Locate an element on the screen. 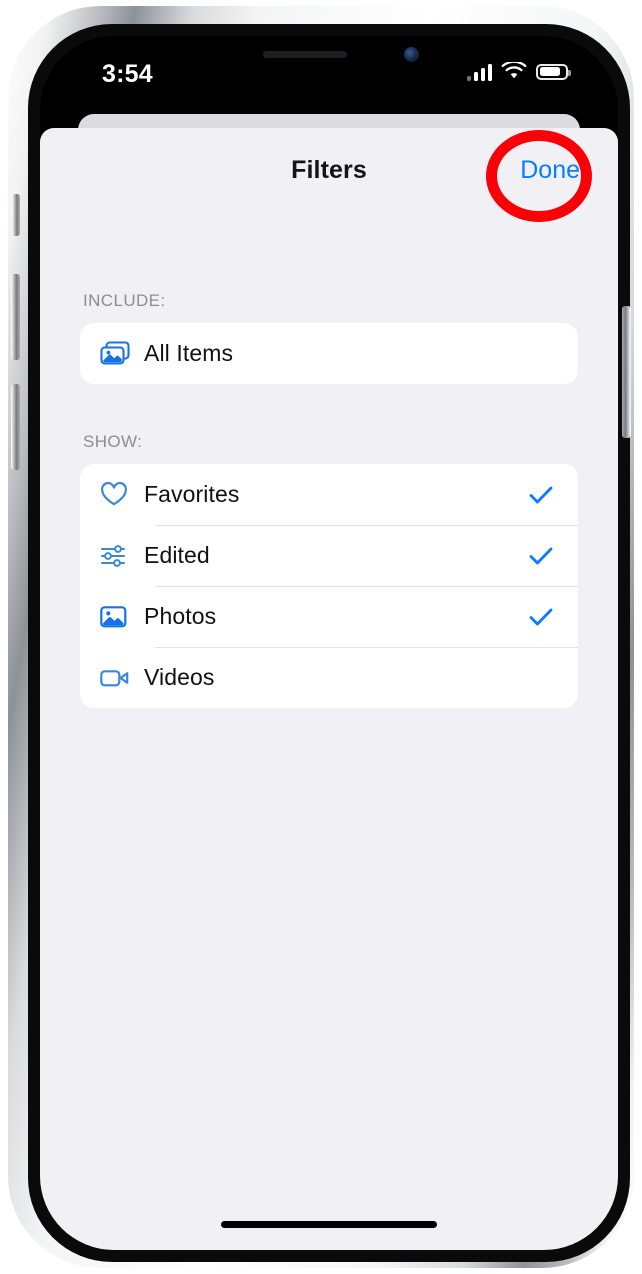  list-item-all-items: All Items is located at coordinates (329, 353).